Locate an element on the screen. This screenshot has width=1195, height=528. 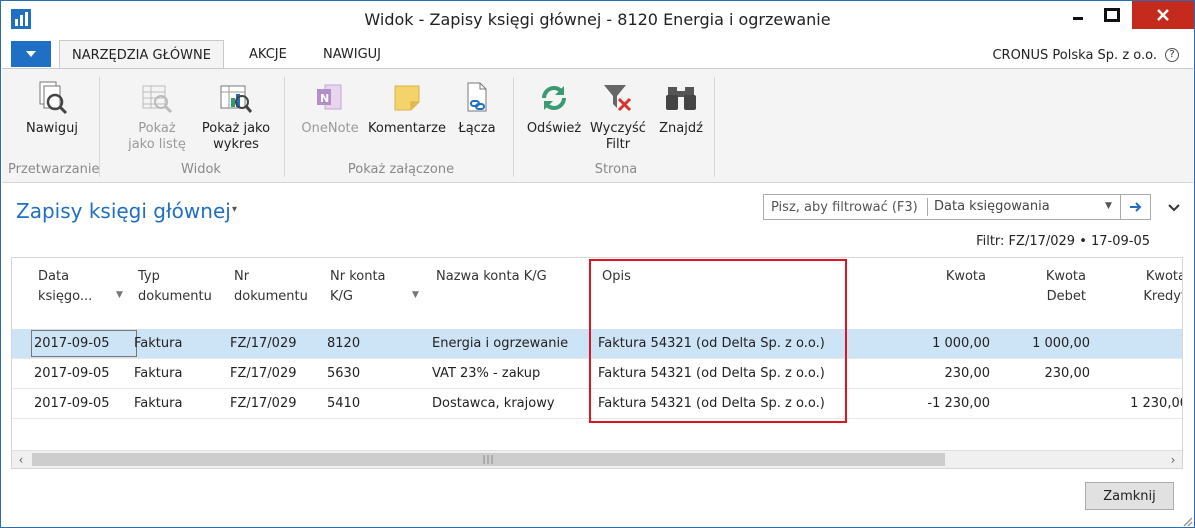
header-line: dokumentu is located at coordinates (271, 296).